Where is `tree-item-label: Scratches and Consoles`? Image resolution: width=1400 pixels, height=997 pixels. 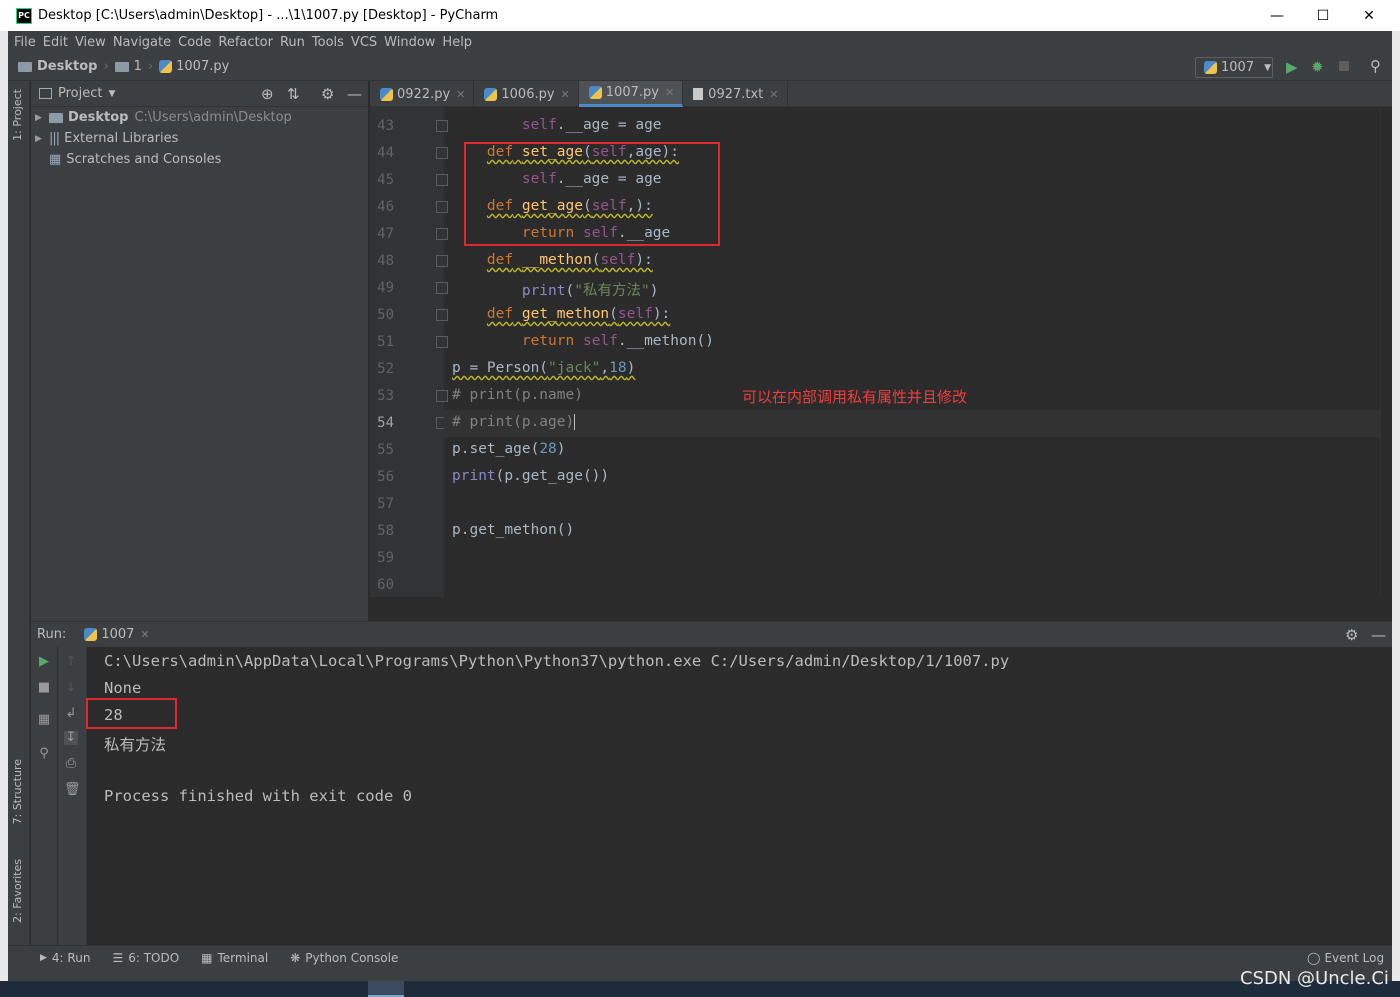 tree-item-label: Scratches and Consoles is located at coordinates (144, 159).